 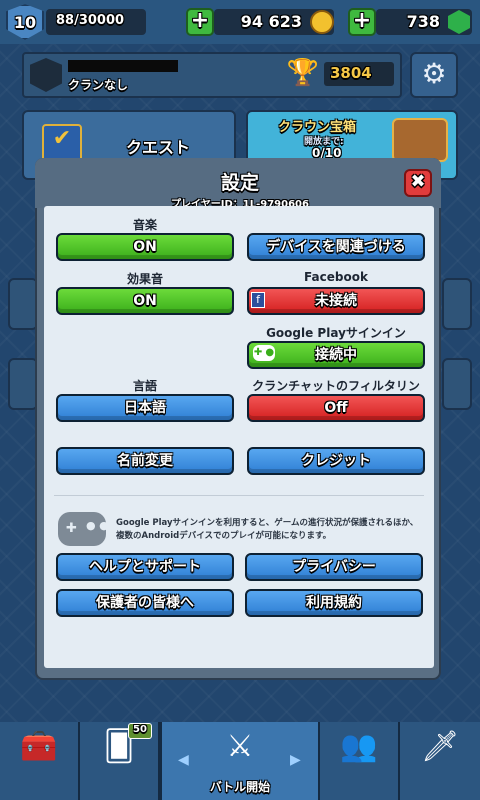 I want to click on trophy-icon: 🏆, so click(x=303, y=73).